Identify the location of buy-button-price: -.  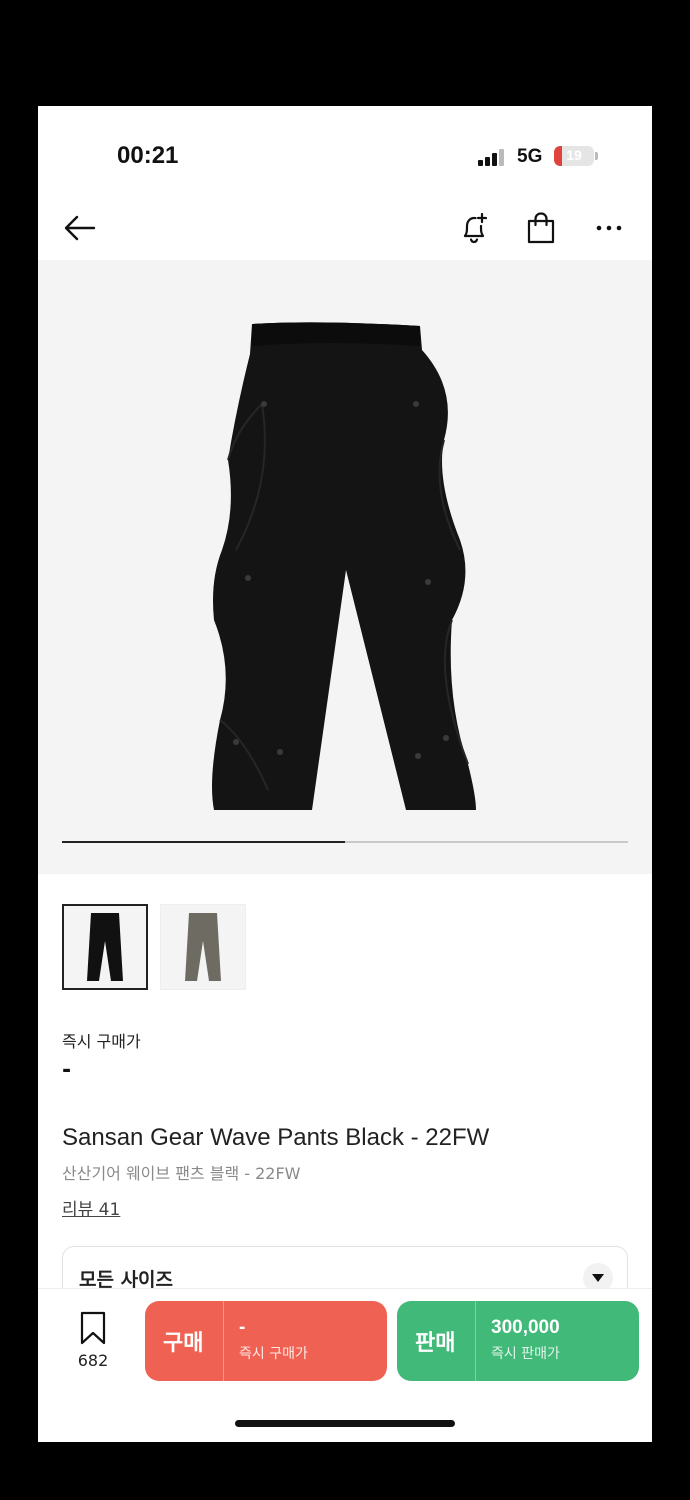
(242, 1327).